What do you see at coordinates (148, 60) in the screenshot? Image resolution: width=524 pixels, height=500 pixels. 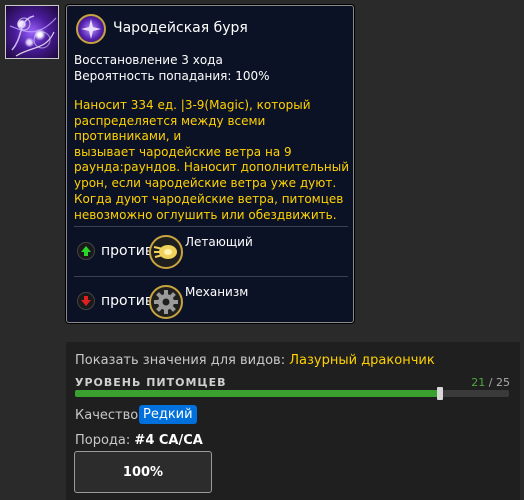 I see `cooldown-text: Восстановление 3 хода` at bounding box center [148, 60].